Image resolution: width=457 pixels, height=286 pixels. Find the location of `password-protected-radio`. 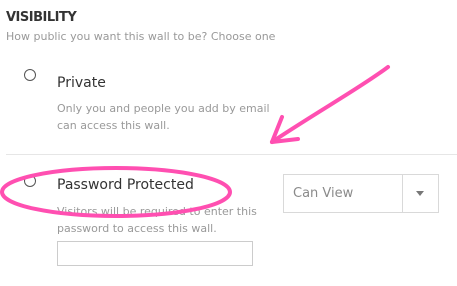

password-protected-radio is located at coordinates (30, 181).